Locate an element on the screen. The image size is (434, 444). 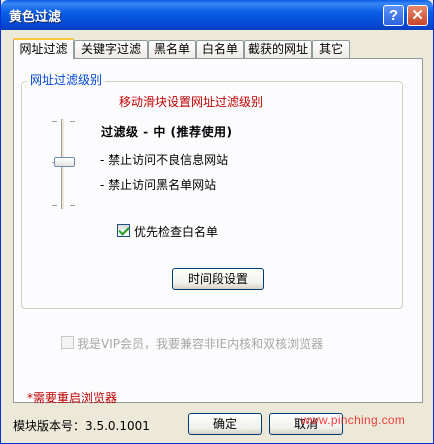
close-button: ✕ is located at coordinates (417, 15).